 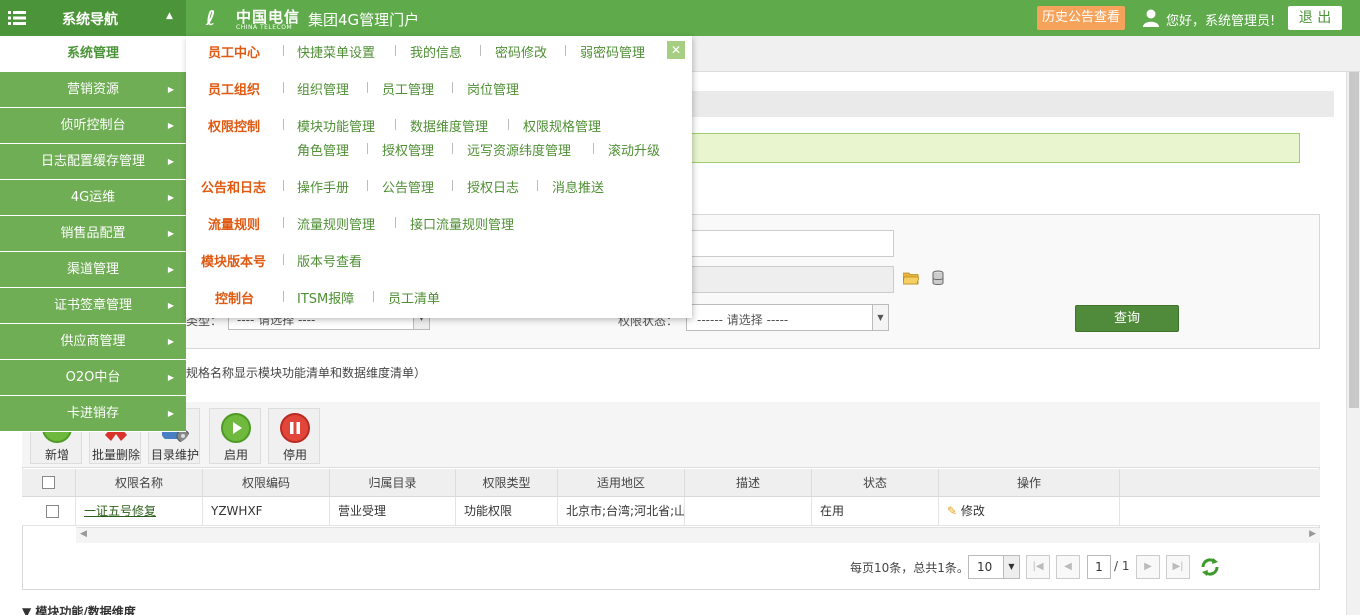 I want to click on brand-logo: ℓ 中国电信 CHINA TELECOM, so click(x=254, y=18).